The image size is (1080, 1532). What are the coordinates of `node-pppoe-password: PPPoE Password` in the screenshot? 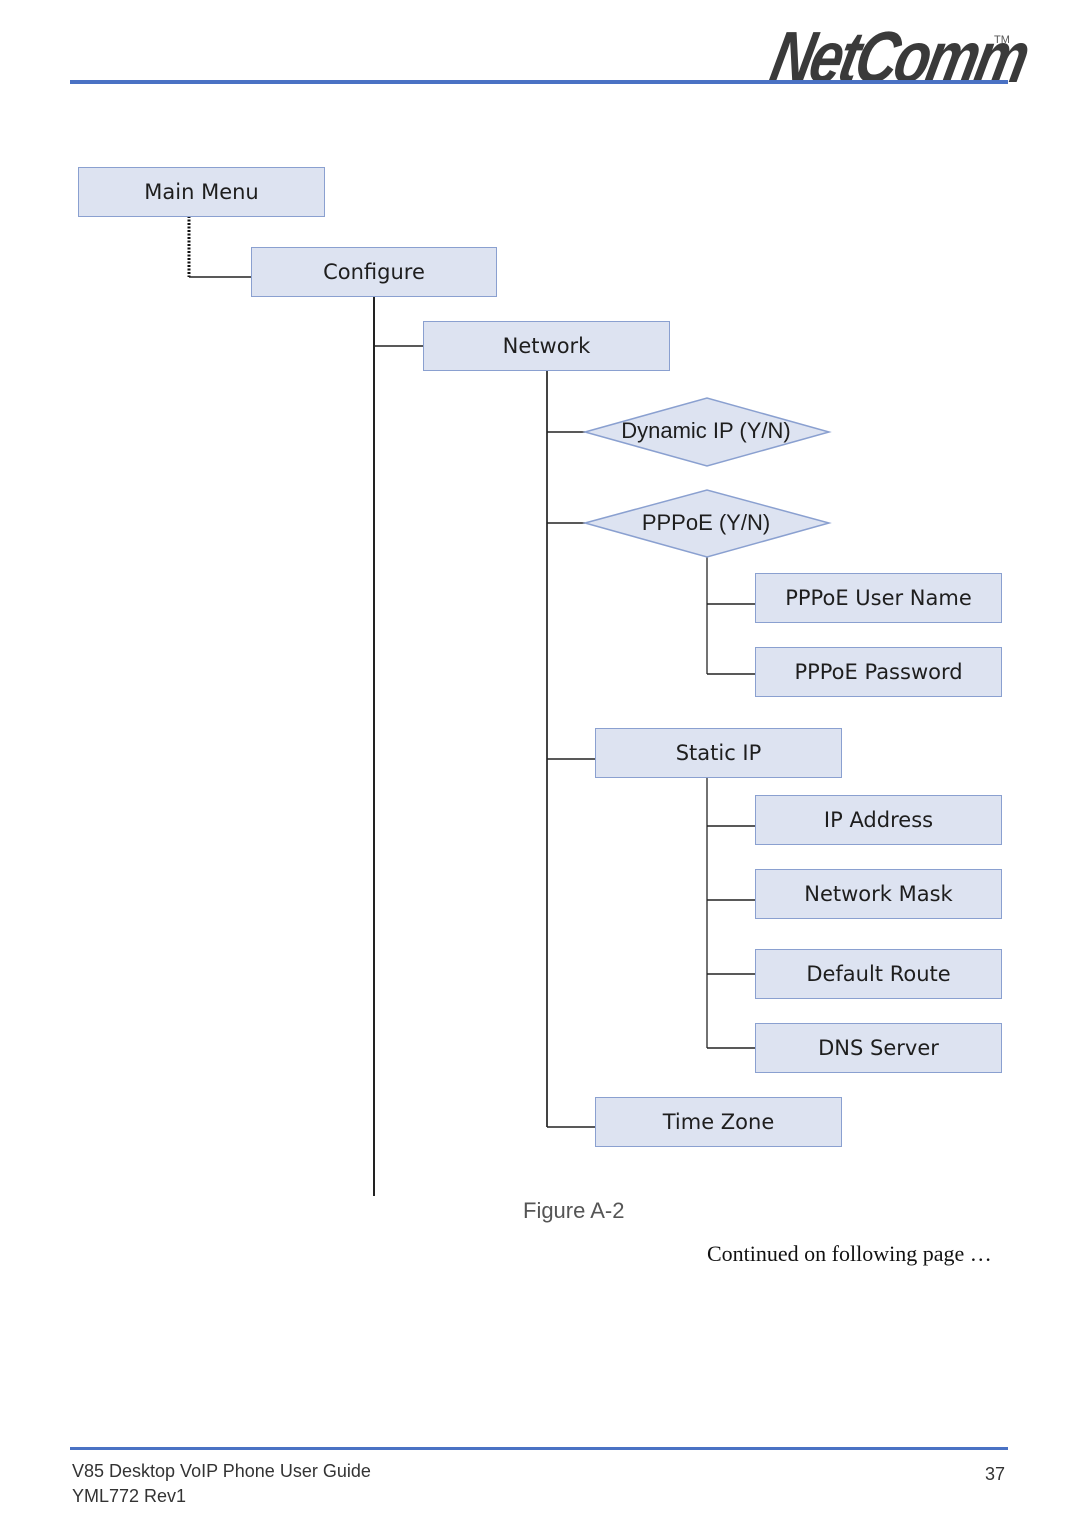 It's located at (878, 672).